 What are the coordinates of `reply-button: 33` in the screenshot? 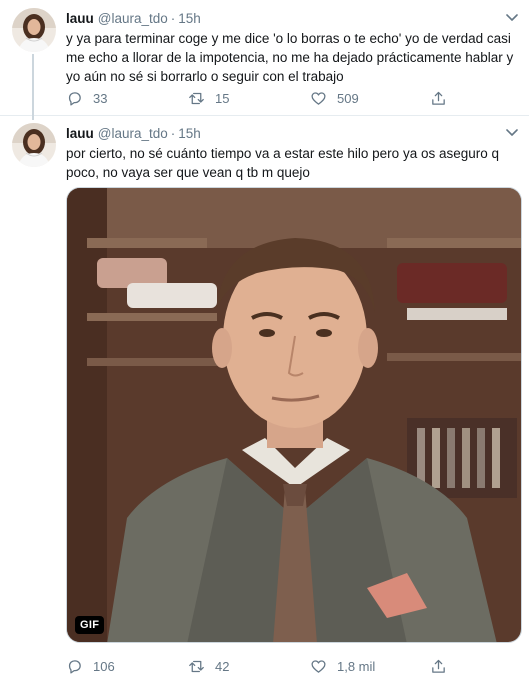 It's located at (86, 98).